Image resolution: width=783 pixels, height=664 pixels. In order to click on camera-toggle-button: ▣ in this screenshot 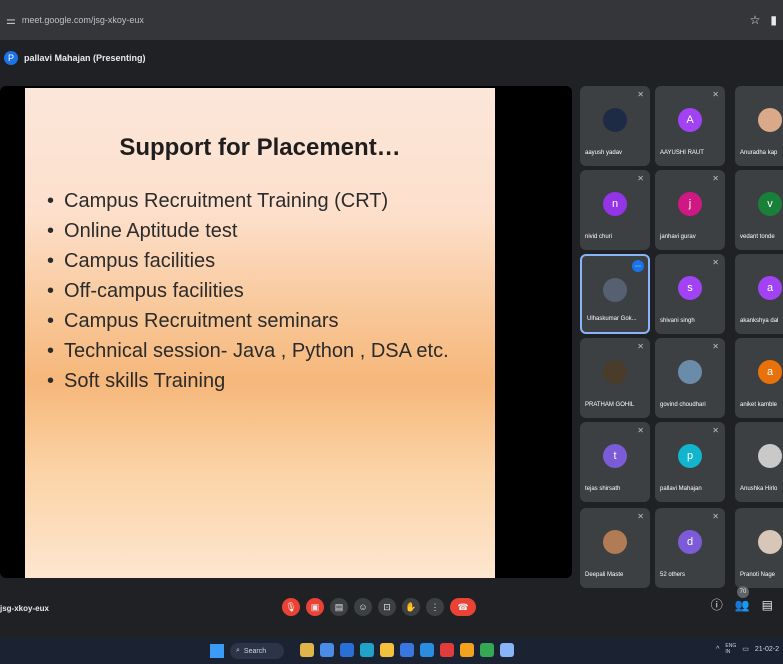, I will do `click(315, 607)`.